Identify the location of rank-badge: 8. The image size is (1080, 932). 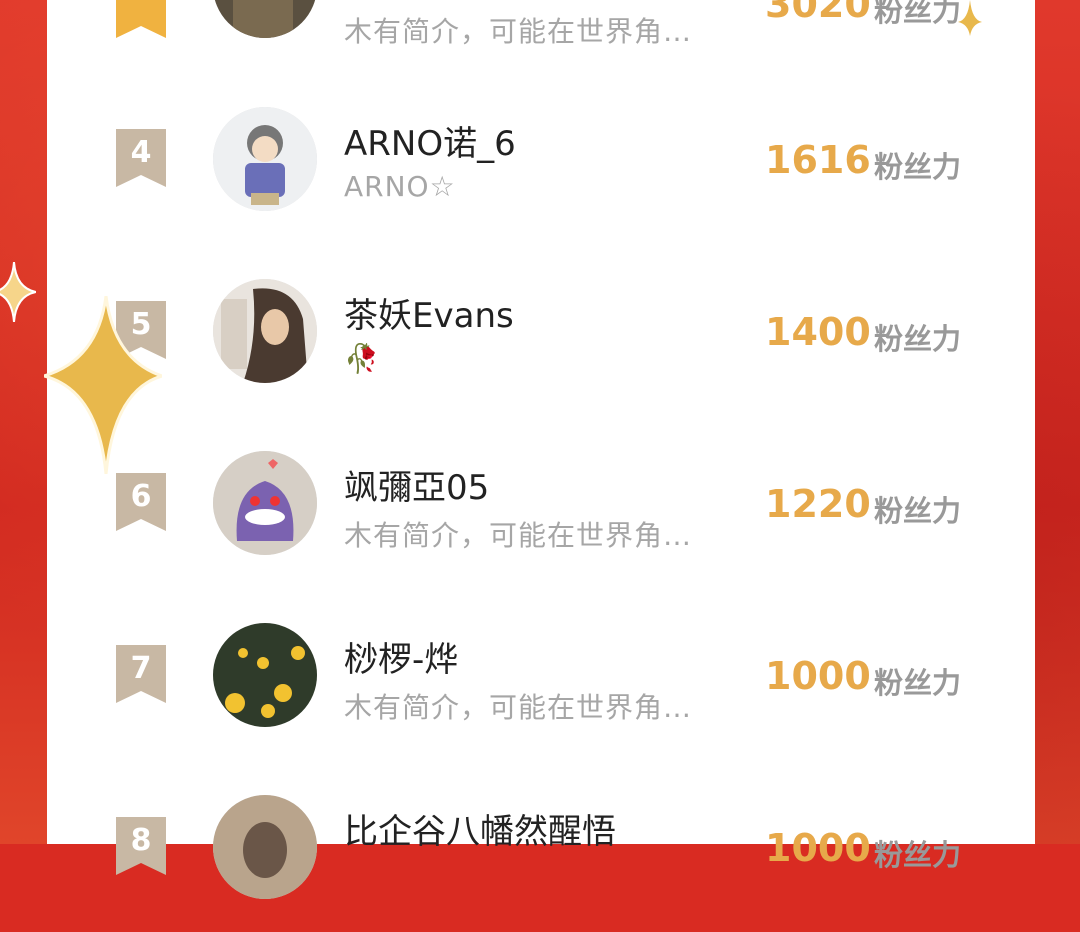
(141, 846).